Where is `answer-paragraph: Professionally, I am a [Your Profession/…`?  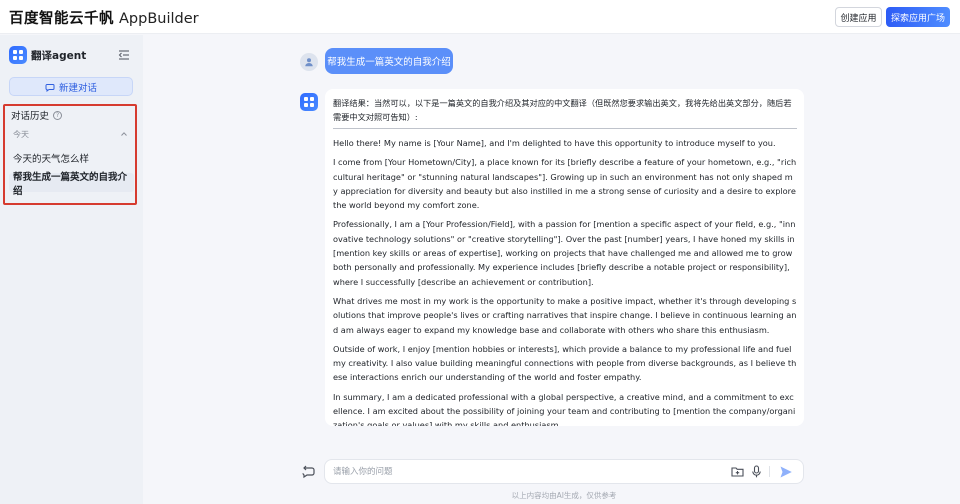
answer-paragraph: Professionally, I am a [Your Profession/… is located at coordinates (564, 253).